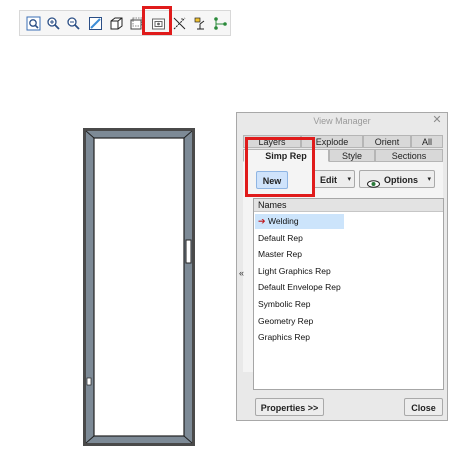 The height and width of the screenshot is (461, 474). What do you see at coordinates (332, 141) in the screenshot?
I see `tab-explode: Explode` at bounding box center [332, 141].